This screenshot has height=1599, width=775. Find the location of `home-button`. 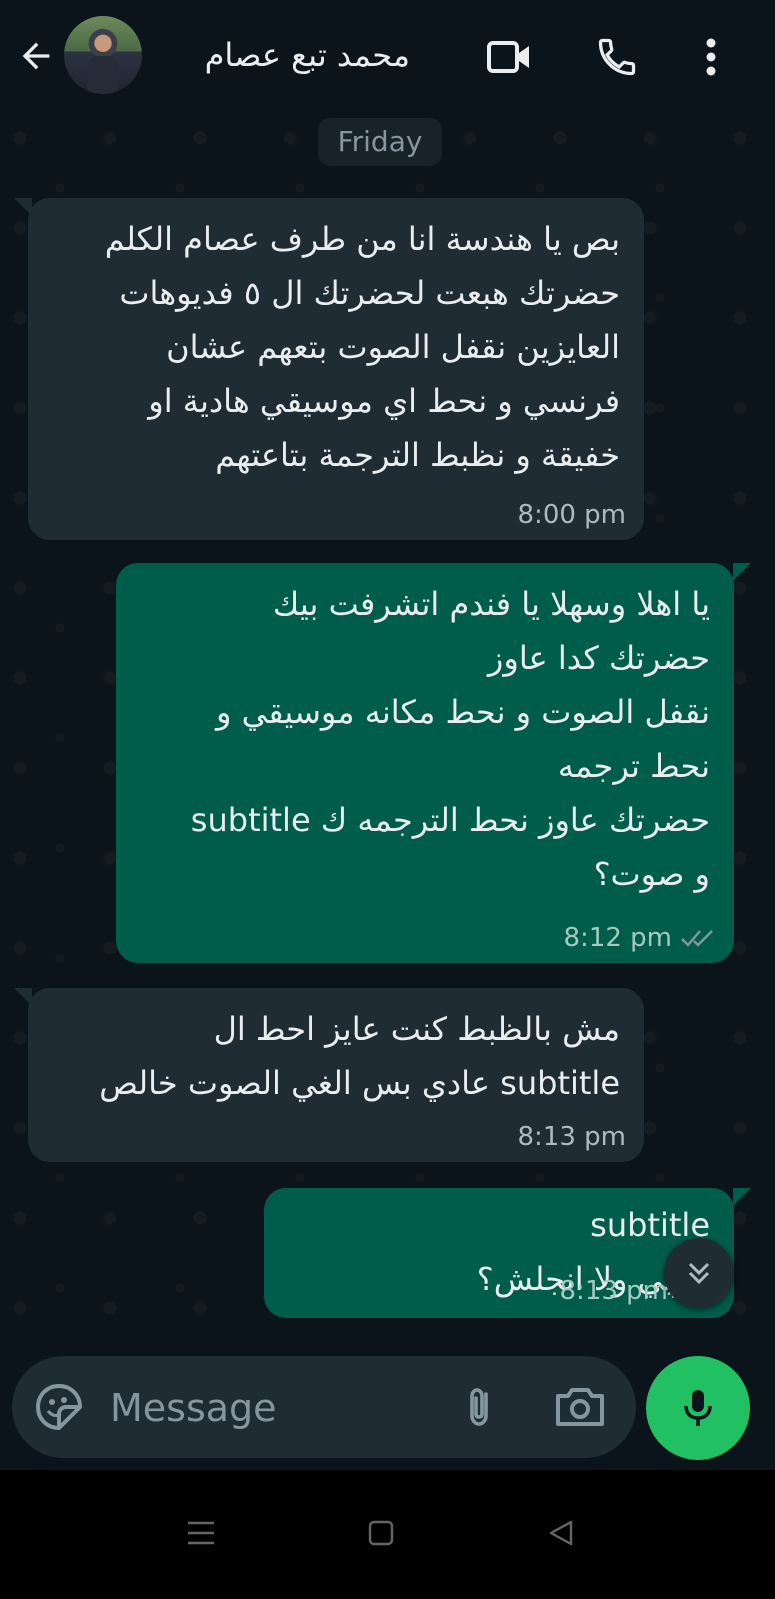

home-button is located at coordinates (381, 1533).